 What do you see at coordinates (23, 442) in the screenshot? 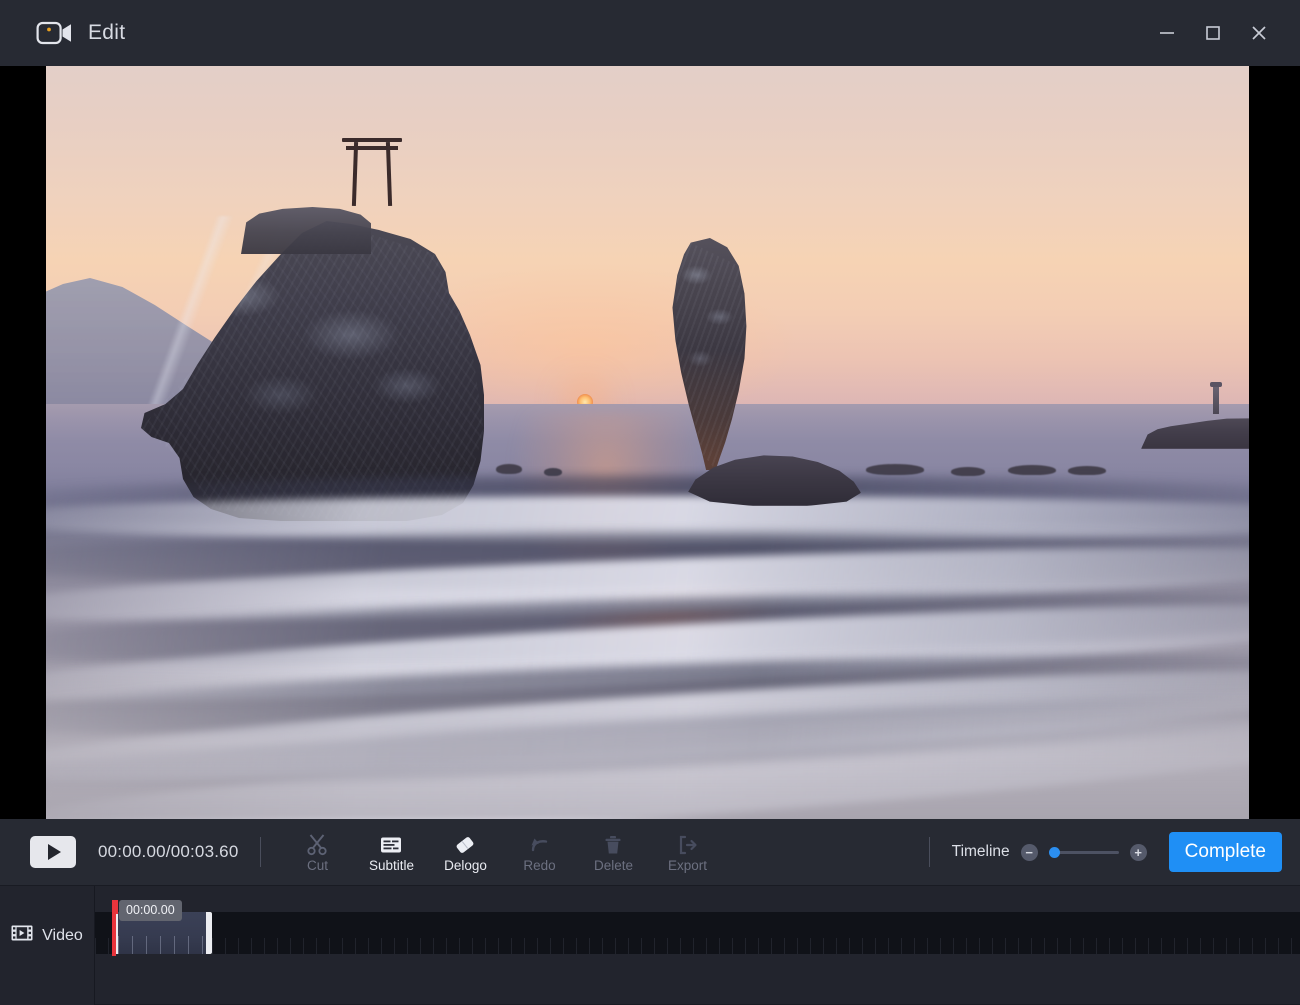
I see `letterbox-left` at bounding box center [23, 442].